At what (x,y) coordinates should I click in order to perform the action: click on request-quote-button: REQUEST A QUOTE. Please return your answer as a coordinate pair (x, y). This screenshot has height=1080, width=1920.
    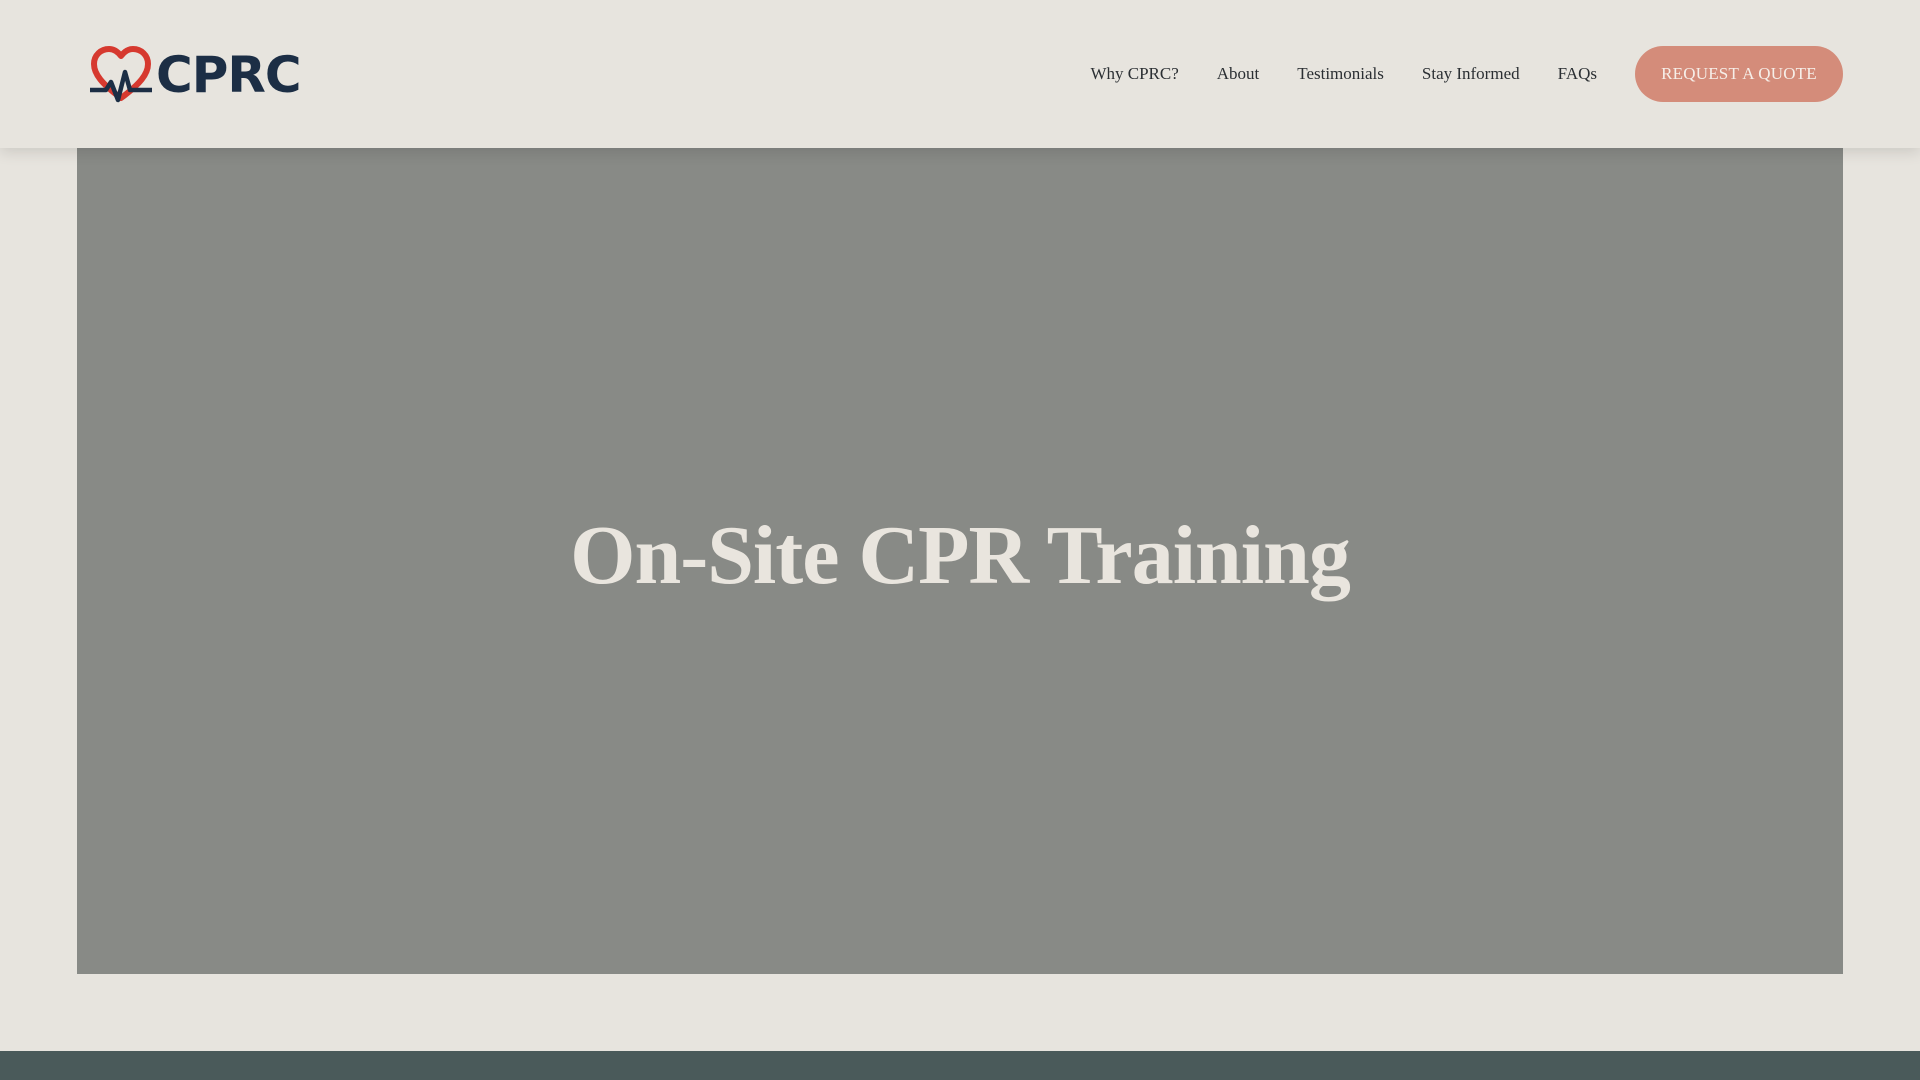
    Looking at the image, I should click on (1739, 74).